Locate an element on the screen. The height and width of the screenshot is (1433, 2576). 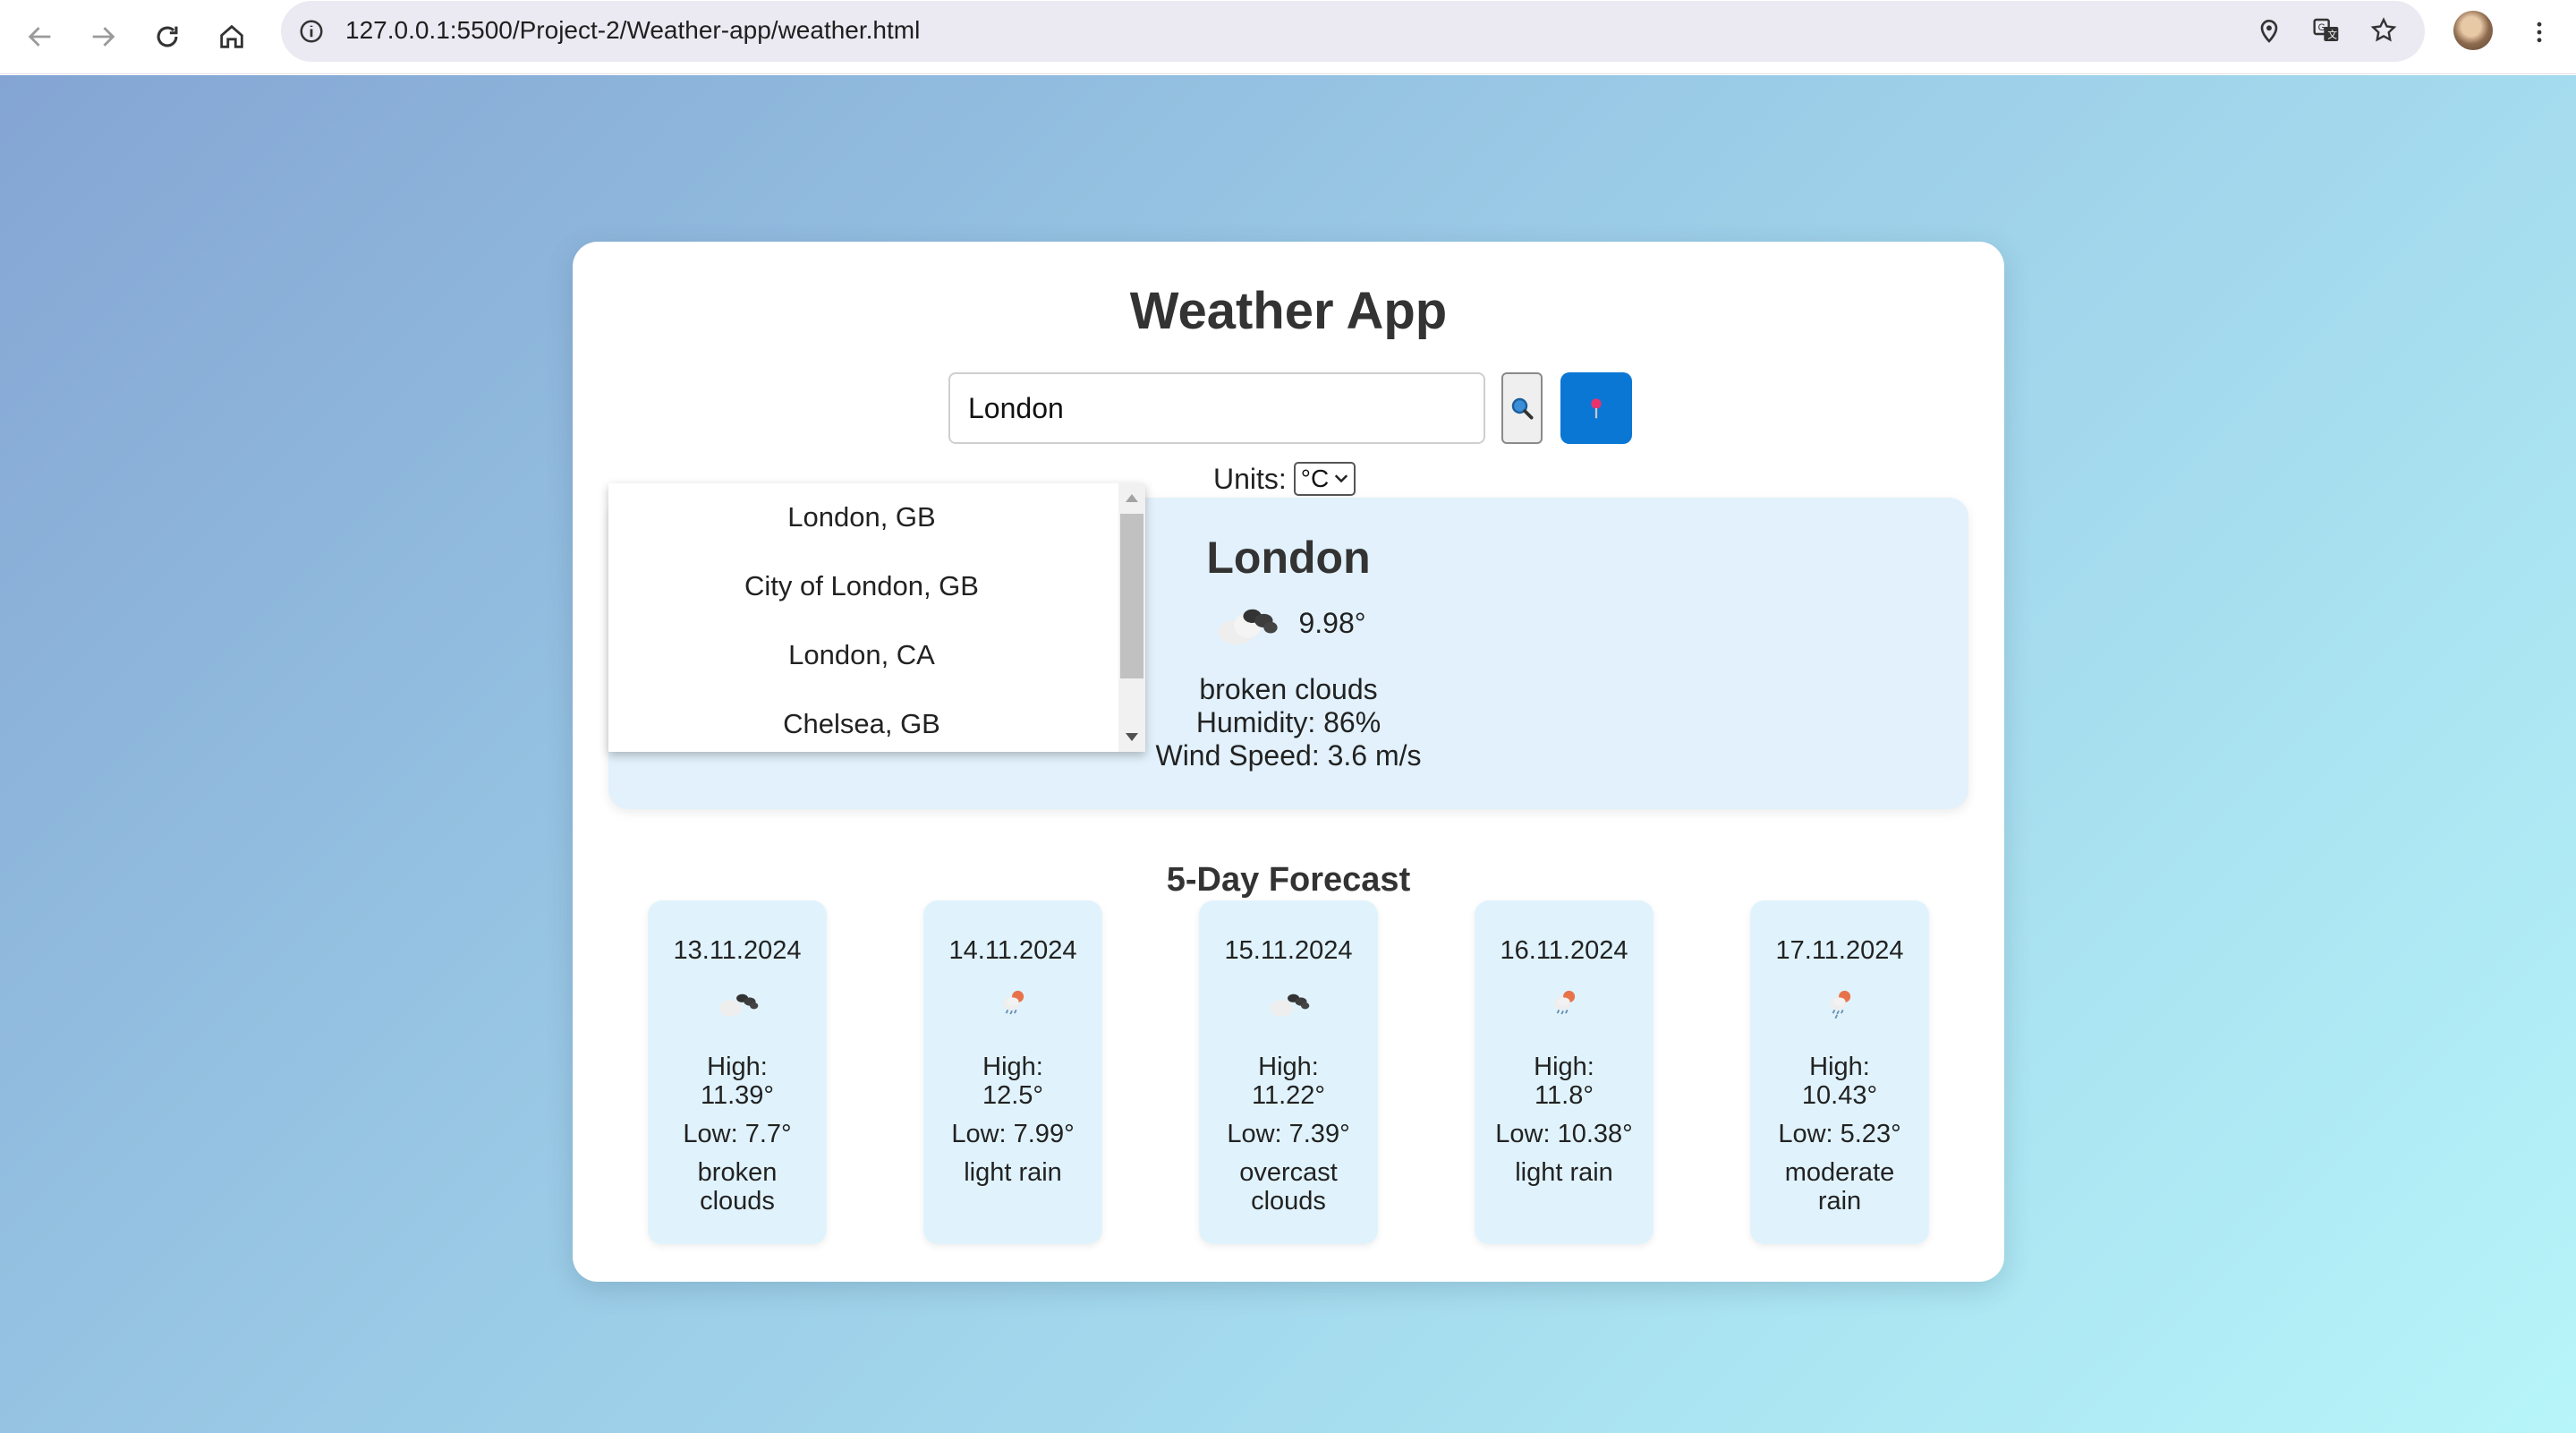
forecast-date: 16.11.2024 is located at coordinates (1564, 951).